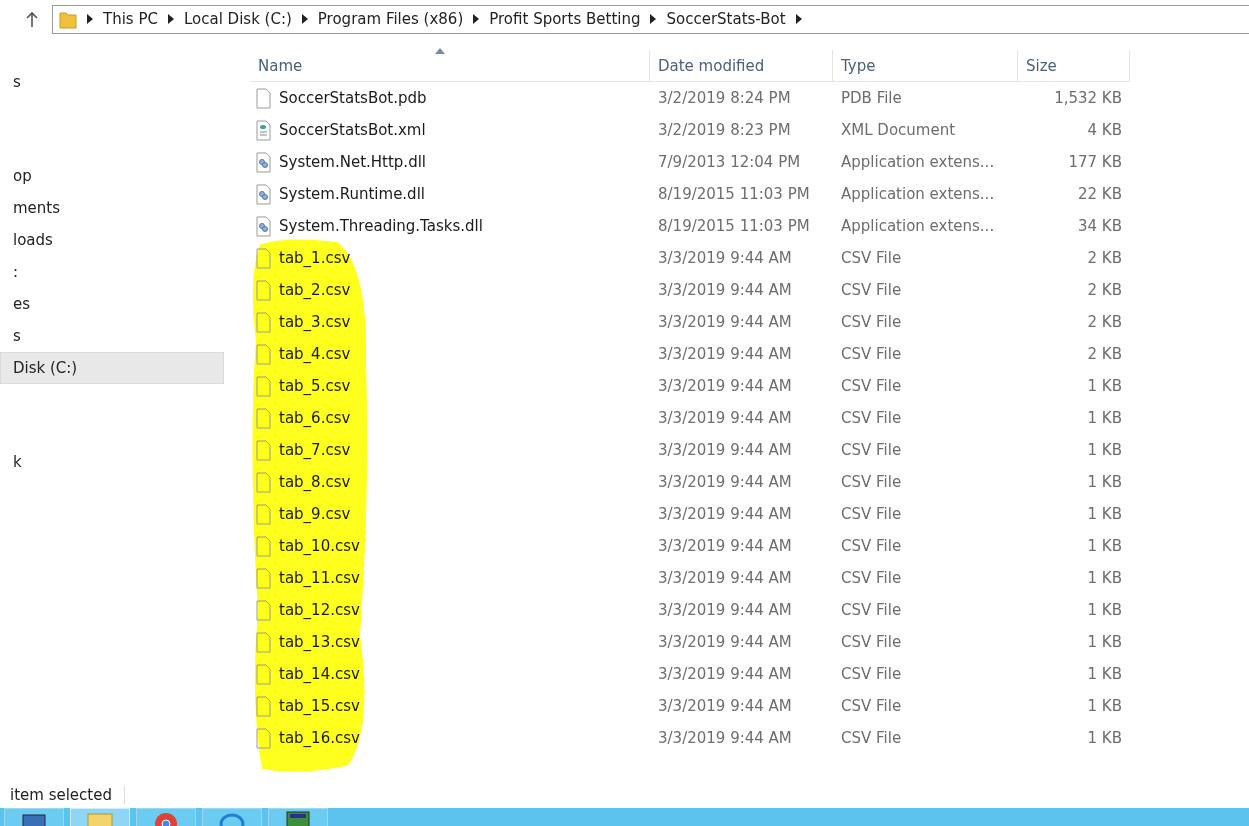 Image resolution: width=1249 pixels, height=826 pixels. What do you see at coordinates (1074, 66) in the screenshot?
I see `column-header: Size` at bounding box center [1074, 66].